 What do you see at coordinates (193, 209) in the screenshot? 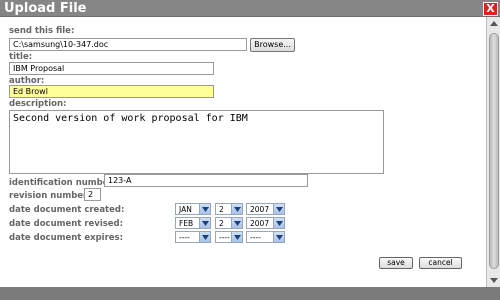
I see `created-month-select: JAN` at bounding box center [193, 209].